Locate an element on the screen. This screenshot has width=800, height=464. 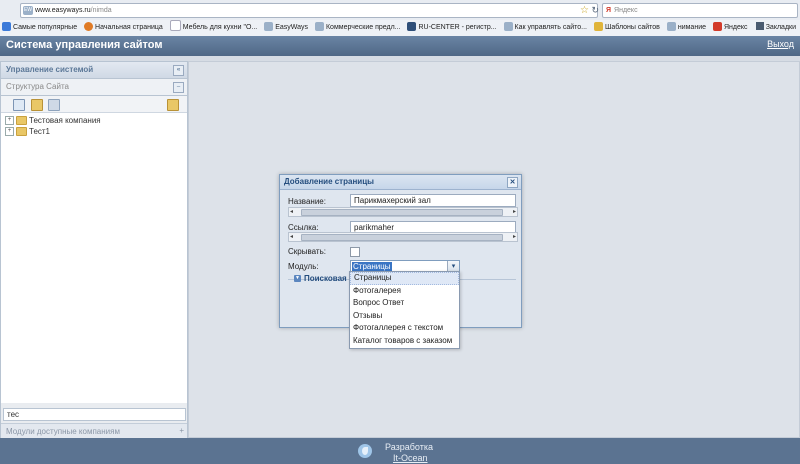
dropdown-option: Страницы is located at coordinates (404, 278).